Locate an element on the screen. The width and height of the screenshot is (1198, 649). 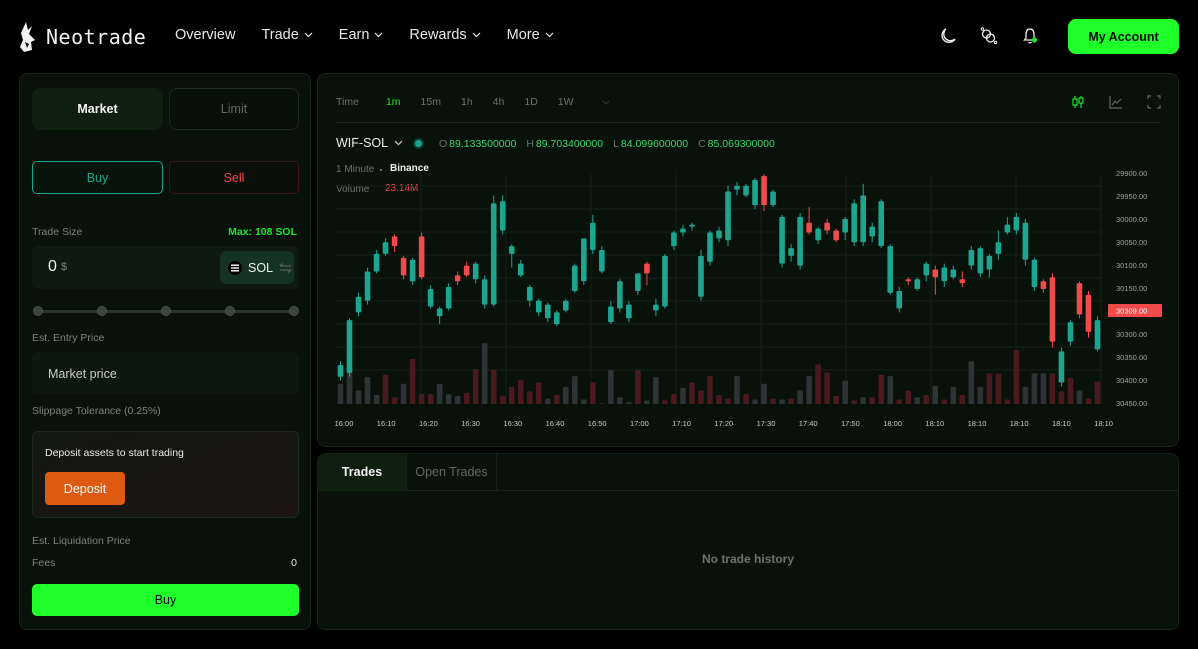
nav-item-overview: Overview is located at coordinates (205, 35).